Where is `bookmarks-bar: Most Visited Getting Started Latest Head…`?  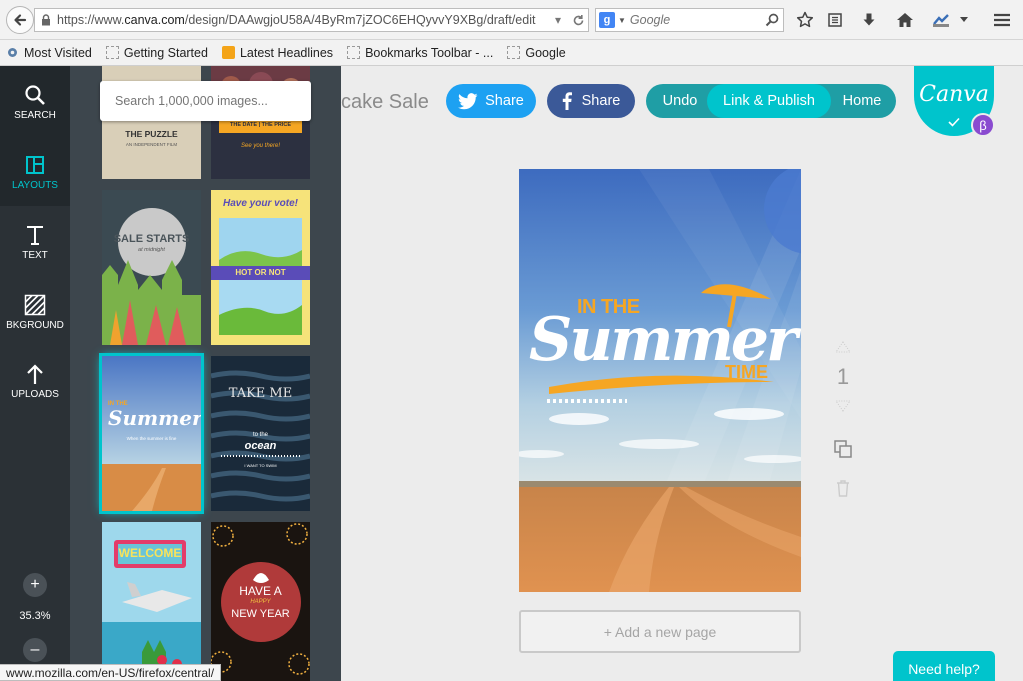
bookmarks-bar: Most Visited Getting Started Latest Head… is located at coordinates (511, 53).